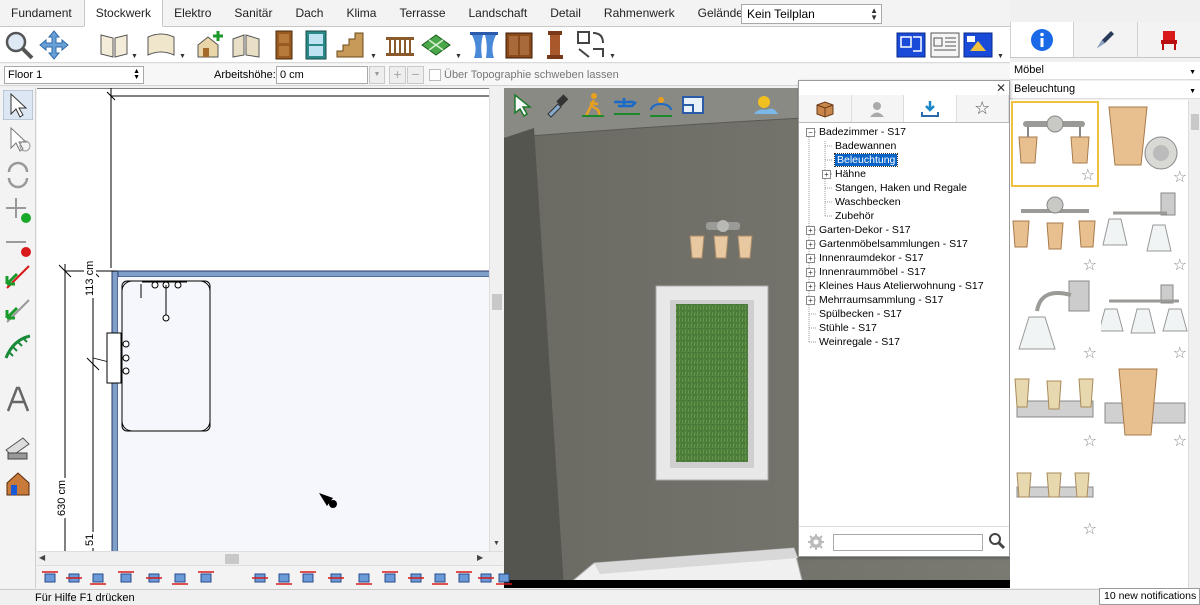 This screenshot has width=1200, height=605. Describe the element at coordinates (270, 558) in the screenshot. I see `plan-horizontal-scrollbar: ◀ ▶` at that location.